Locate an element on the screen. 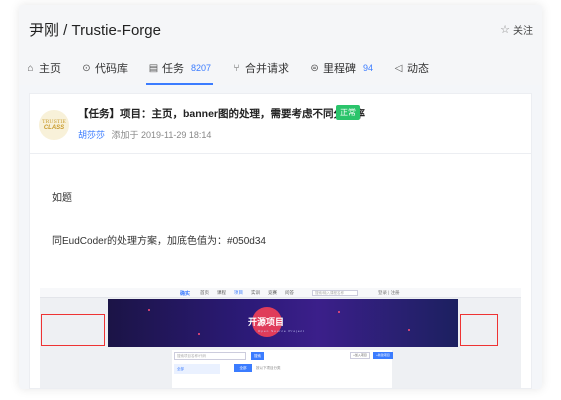 The height and width of the screenshot is (400, 561). tab-code: ⊙ 代码库 is located at coordinates (104, 68).